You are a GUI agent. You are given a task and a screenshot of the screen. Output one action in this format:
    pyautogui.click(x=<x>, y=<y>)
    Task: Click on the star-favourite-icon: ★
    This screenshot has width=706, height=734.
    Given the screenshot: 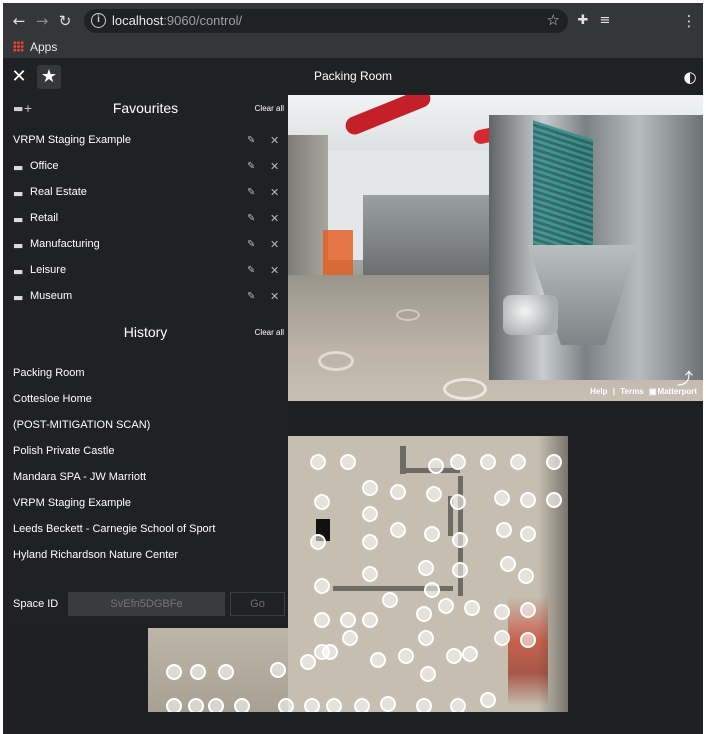 What is the action you would take?
    pyautogui.click(x=49, y=77)
    